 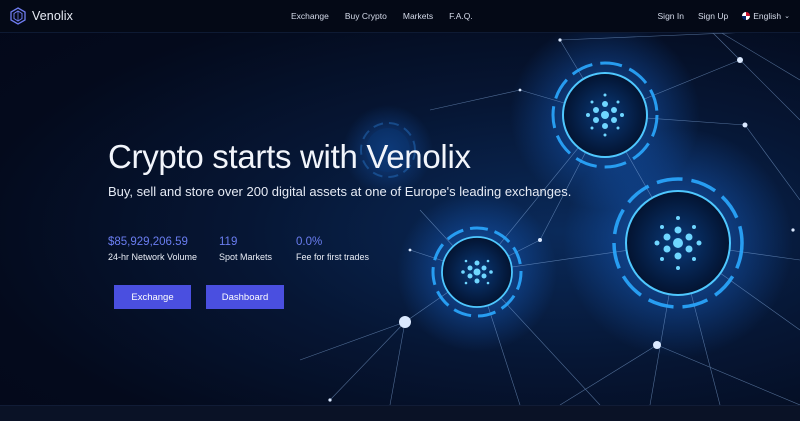 I want to click on language-selector: English ⌄, so click(x=766, y=16).